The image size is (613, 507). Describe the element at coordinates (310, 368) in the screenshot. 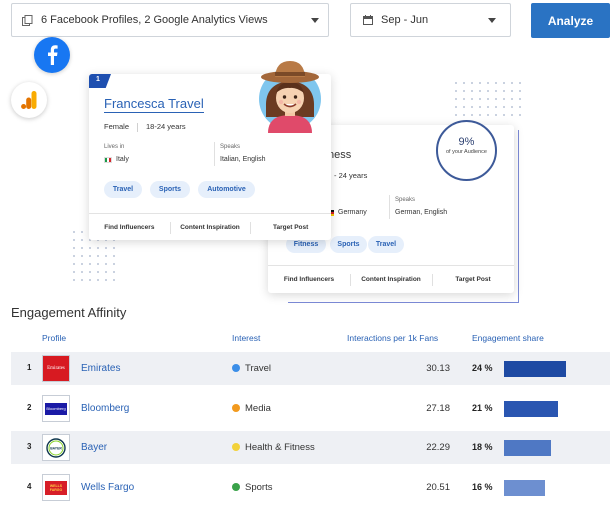

I see `table-row: 1 Emirates Emirates Travel 30.13 24 %` at that location.